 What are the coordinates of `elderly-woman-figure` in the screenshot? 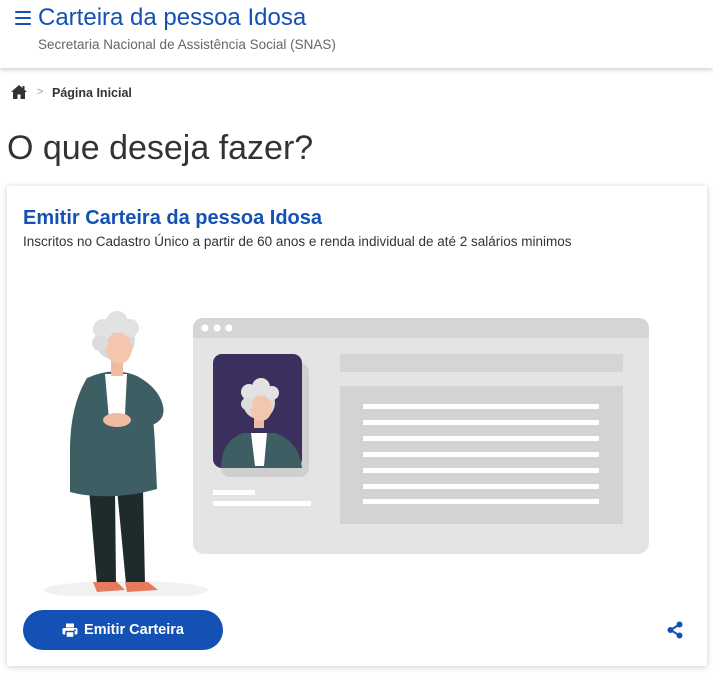 It's located at (126, 453).